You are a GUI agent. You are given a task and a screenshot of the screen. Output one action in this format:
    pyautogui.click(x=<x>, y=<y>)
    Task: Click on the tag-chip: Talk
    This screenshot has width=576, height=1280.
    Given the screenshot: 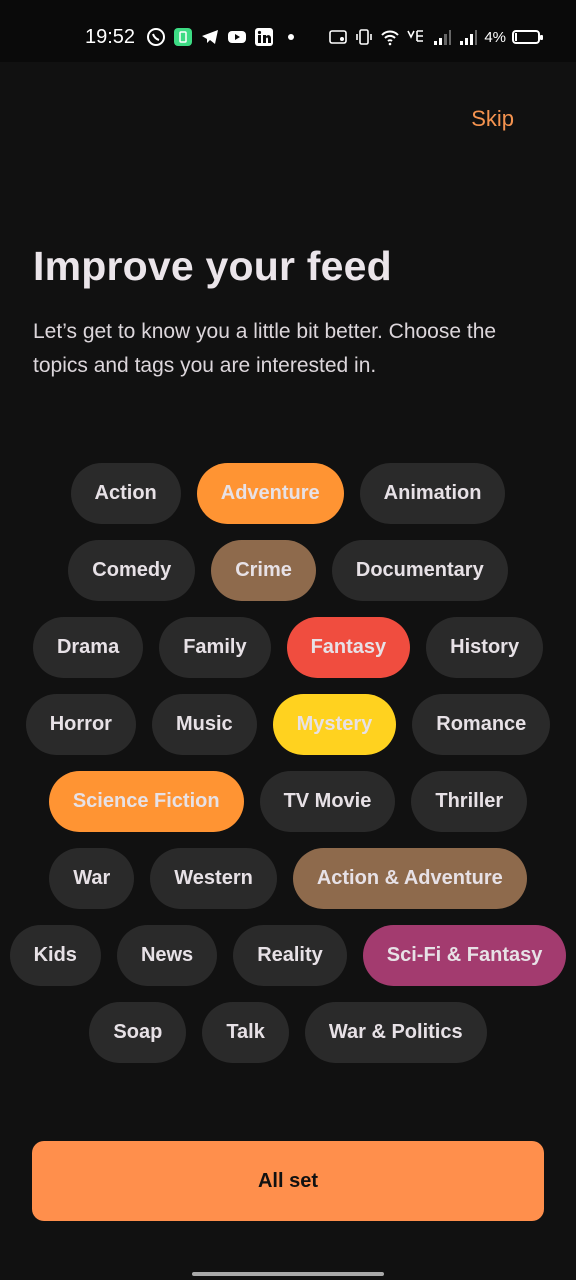 What is the action you would take?
    pyautogui.click(x=245, y=1032)
    